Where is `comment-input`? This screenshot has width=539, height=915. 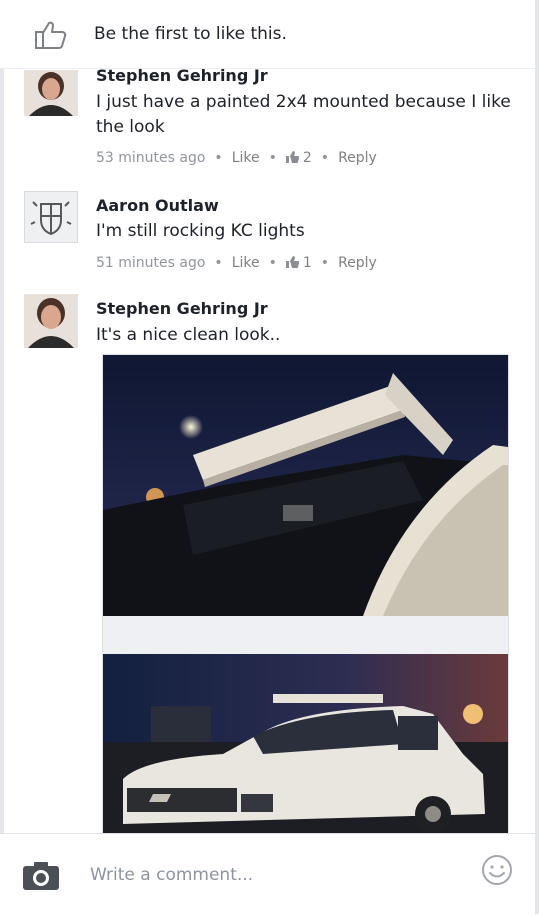 comment-input is located at coordinates (280, 875).